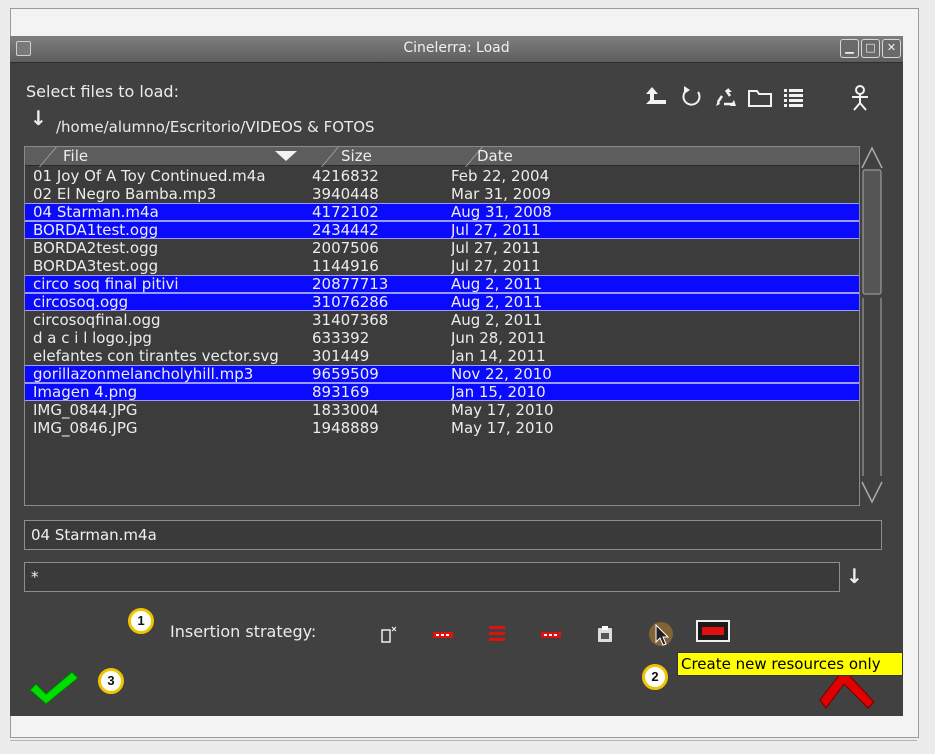 This screenshot has height=754, width=935. Describe the element at coordinates (432, 577) in the screenshot. I see `filter-field` at that location.